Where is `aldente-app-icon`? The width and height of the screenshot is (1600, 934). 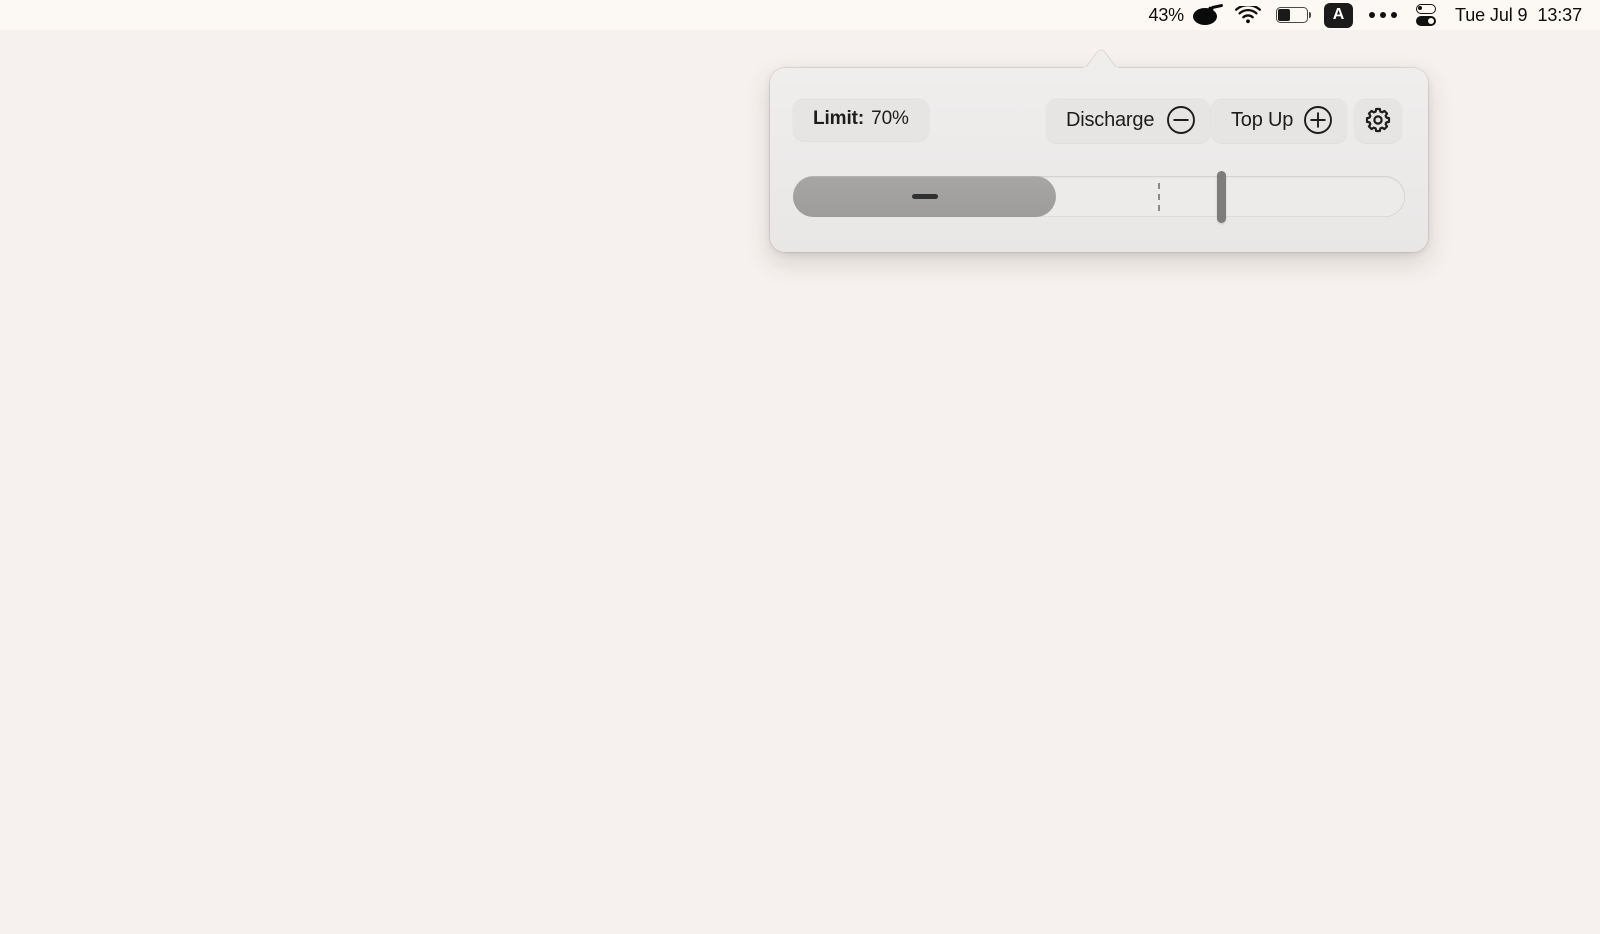
aldente-app-icon is located at coordinates (1213, 15).